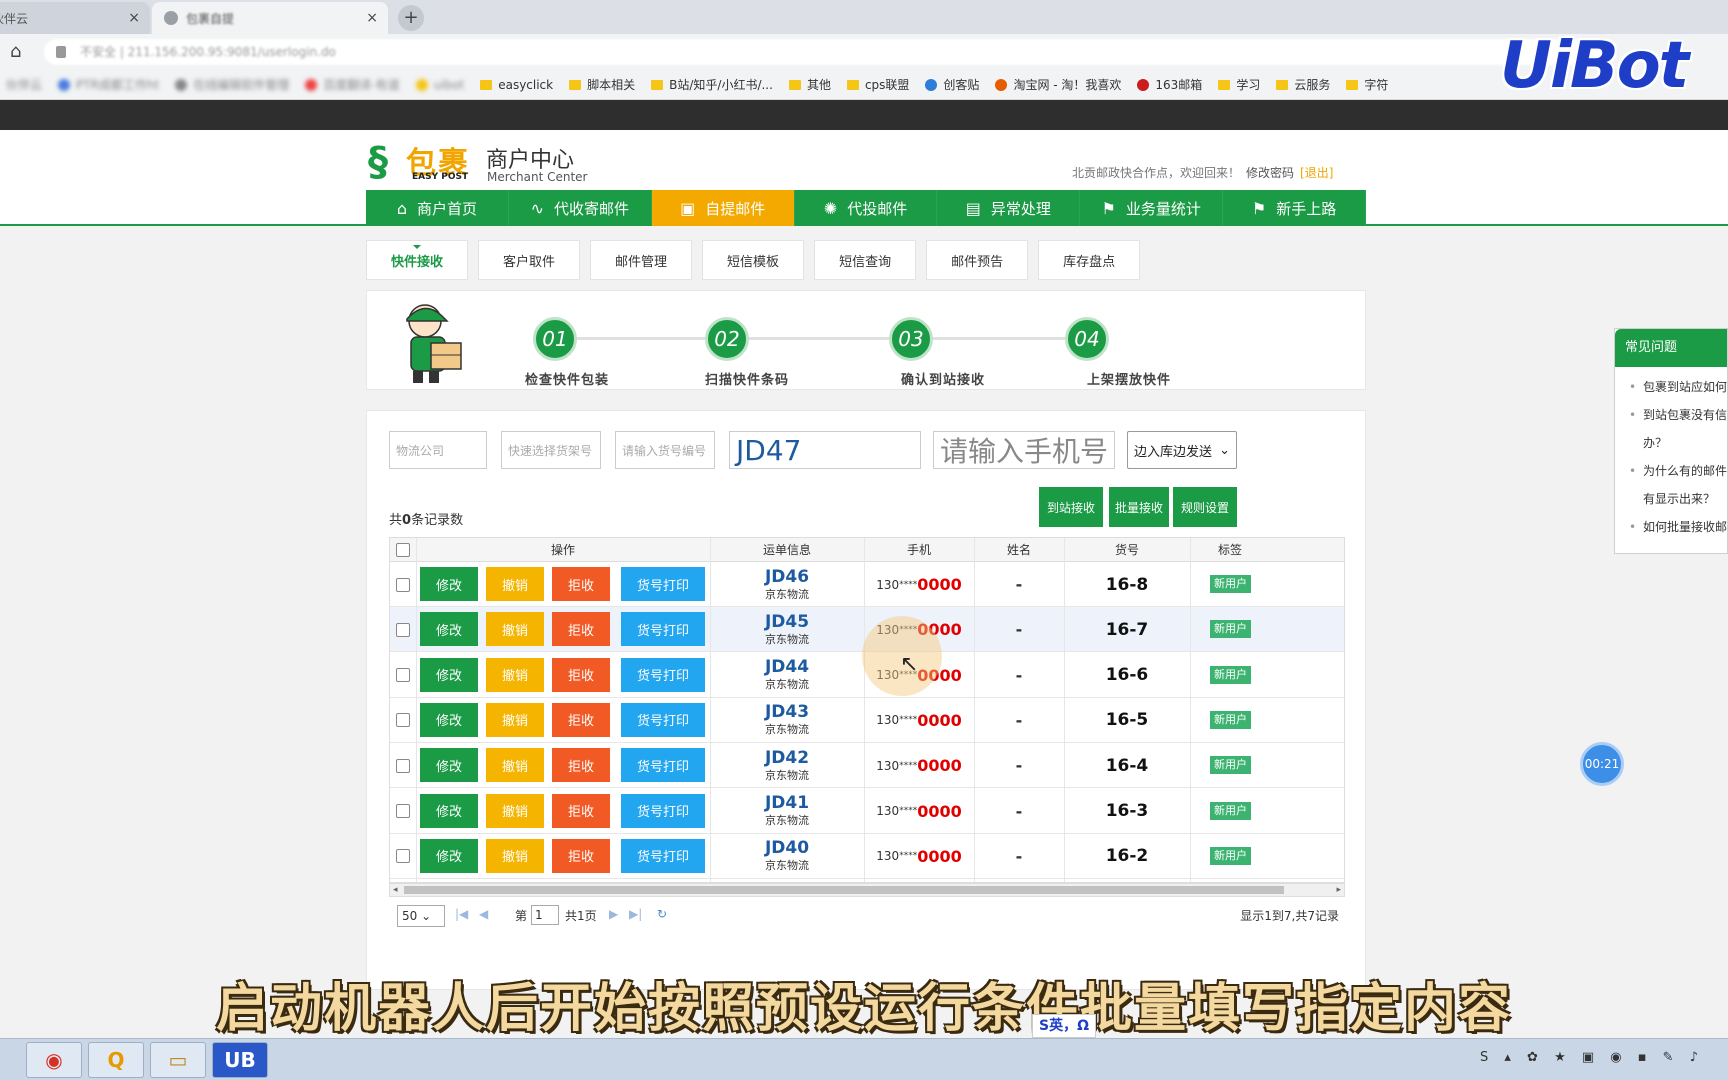 The height and width of the screenshot is (1080, 1728). What do you see at coordinates (545, 915) in the screenshot?
I see `page-input: 1` at bounding box center [545, 915].